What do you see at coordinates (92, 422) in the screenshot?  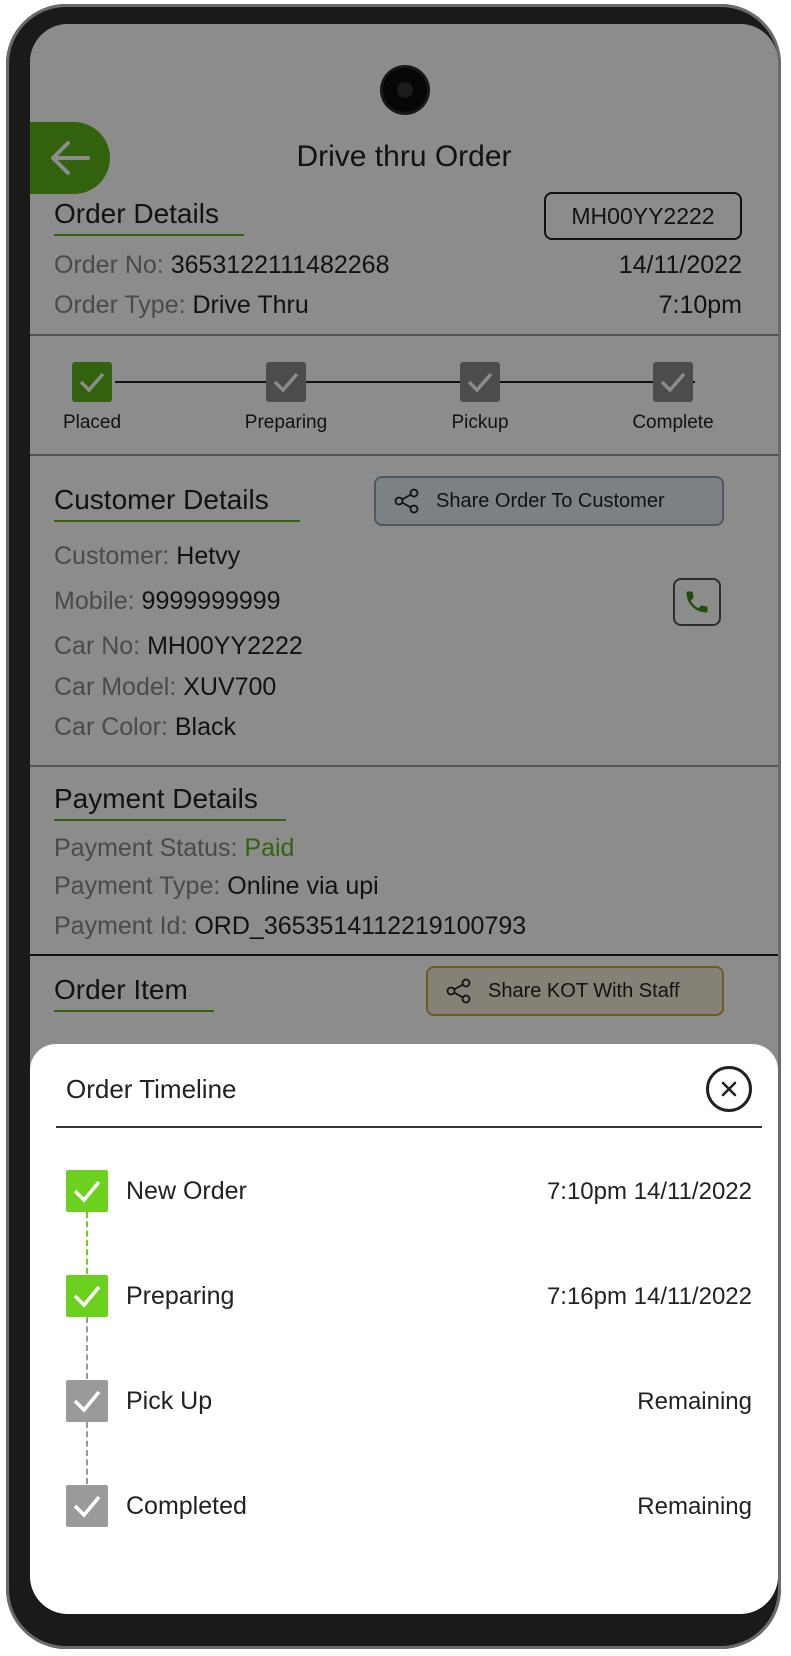 I see `step-label-placed: Placed` at bounding box center [92, 422].